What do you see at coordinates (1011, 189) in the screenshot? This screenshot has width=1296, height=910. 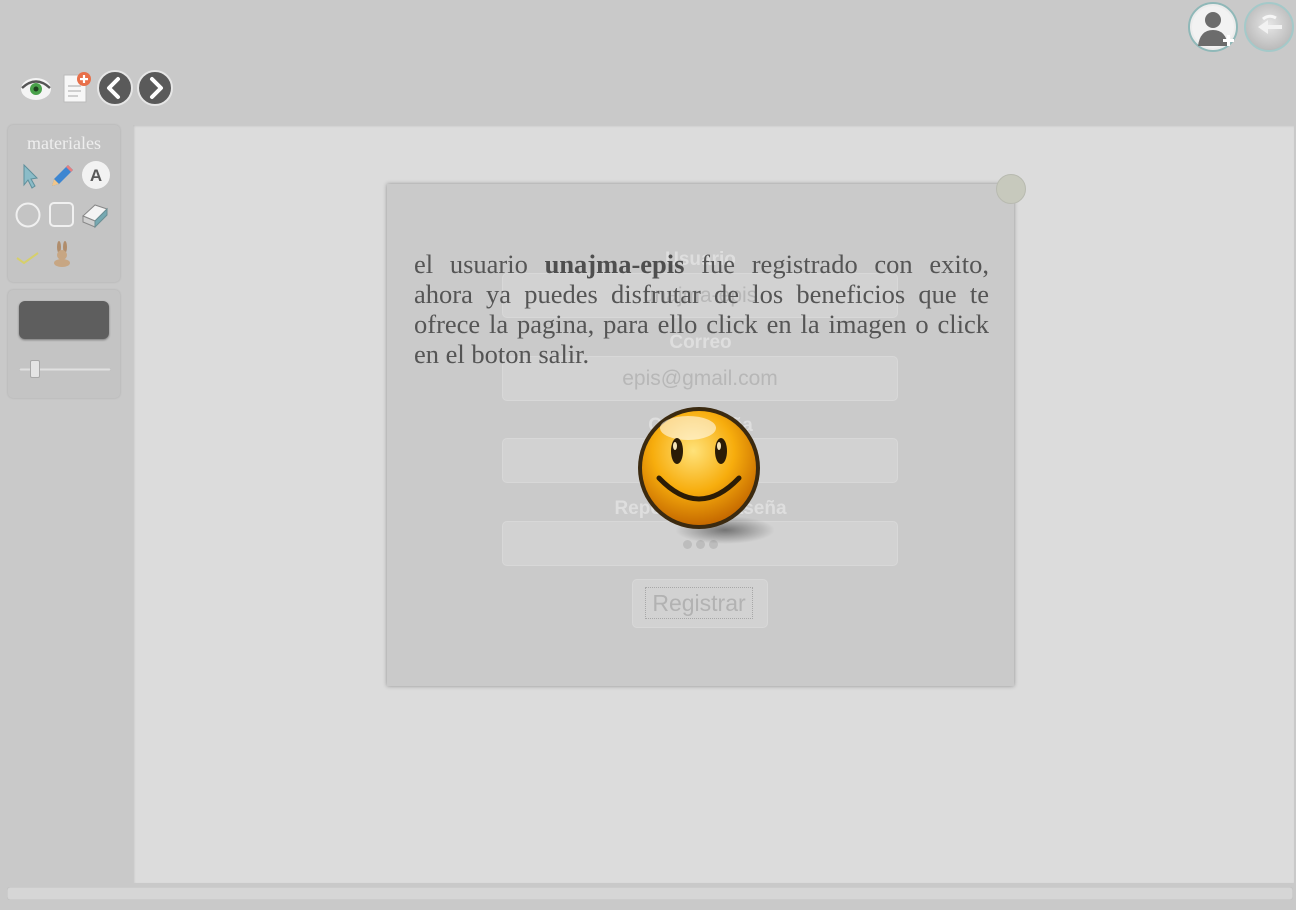 I see `close-button` at bounding box center [1011, 189].